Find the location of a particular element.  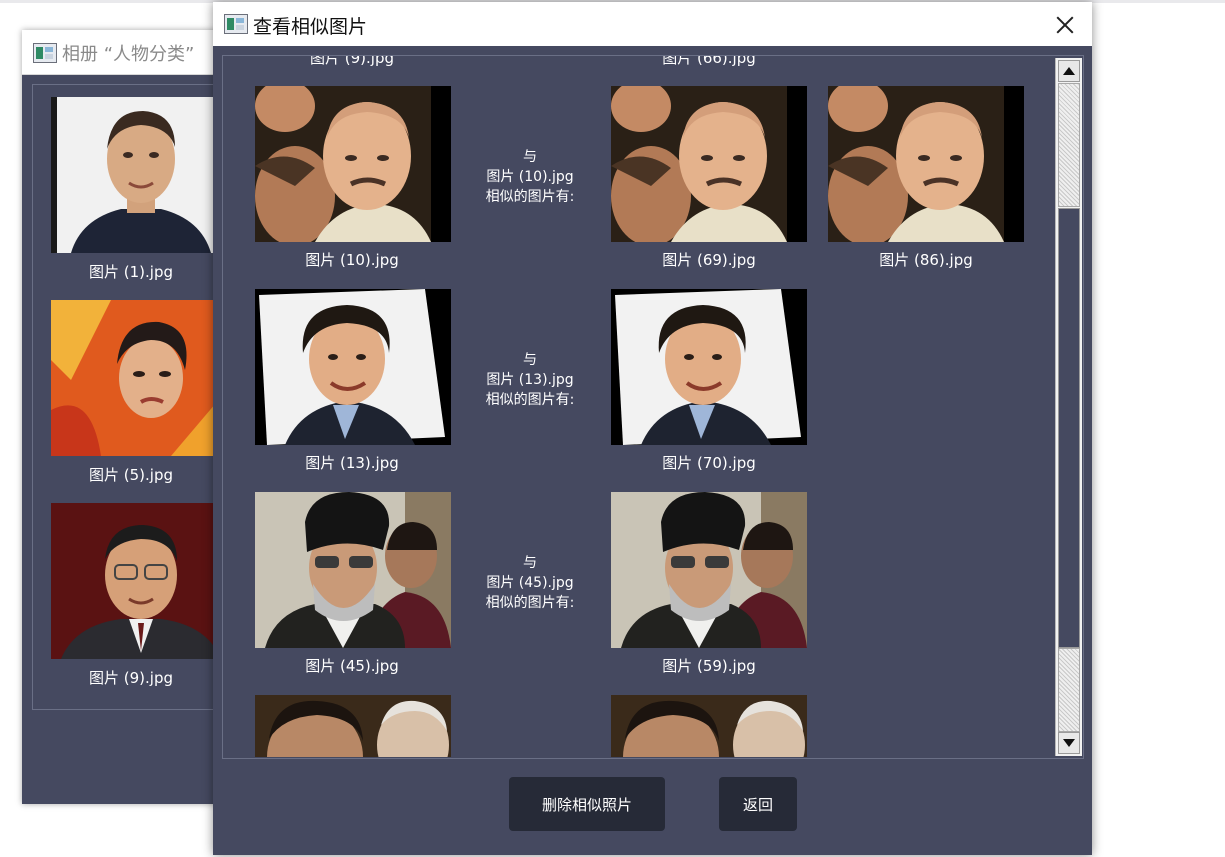

album-window-title: 相册 “人物分类” is located at coordinates (128, 54).